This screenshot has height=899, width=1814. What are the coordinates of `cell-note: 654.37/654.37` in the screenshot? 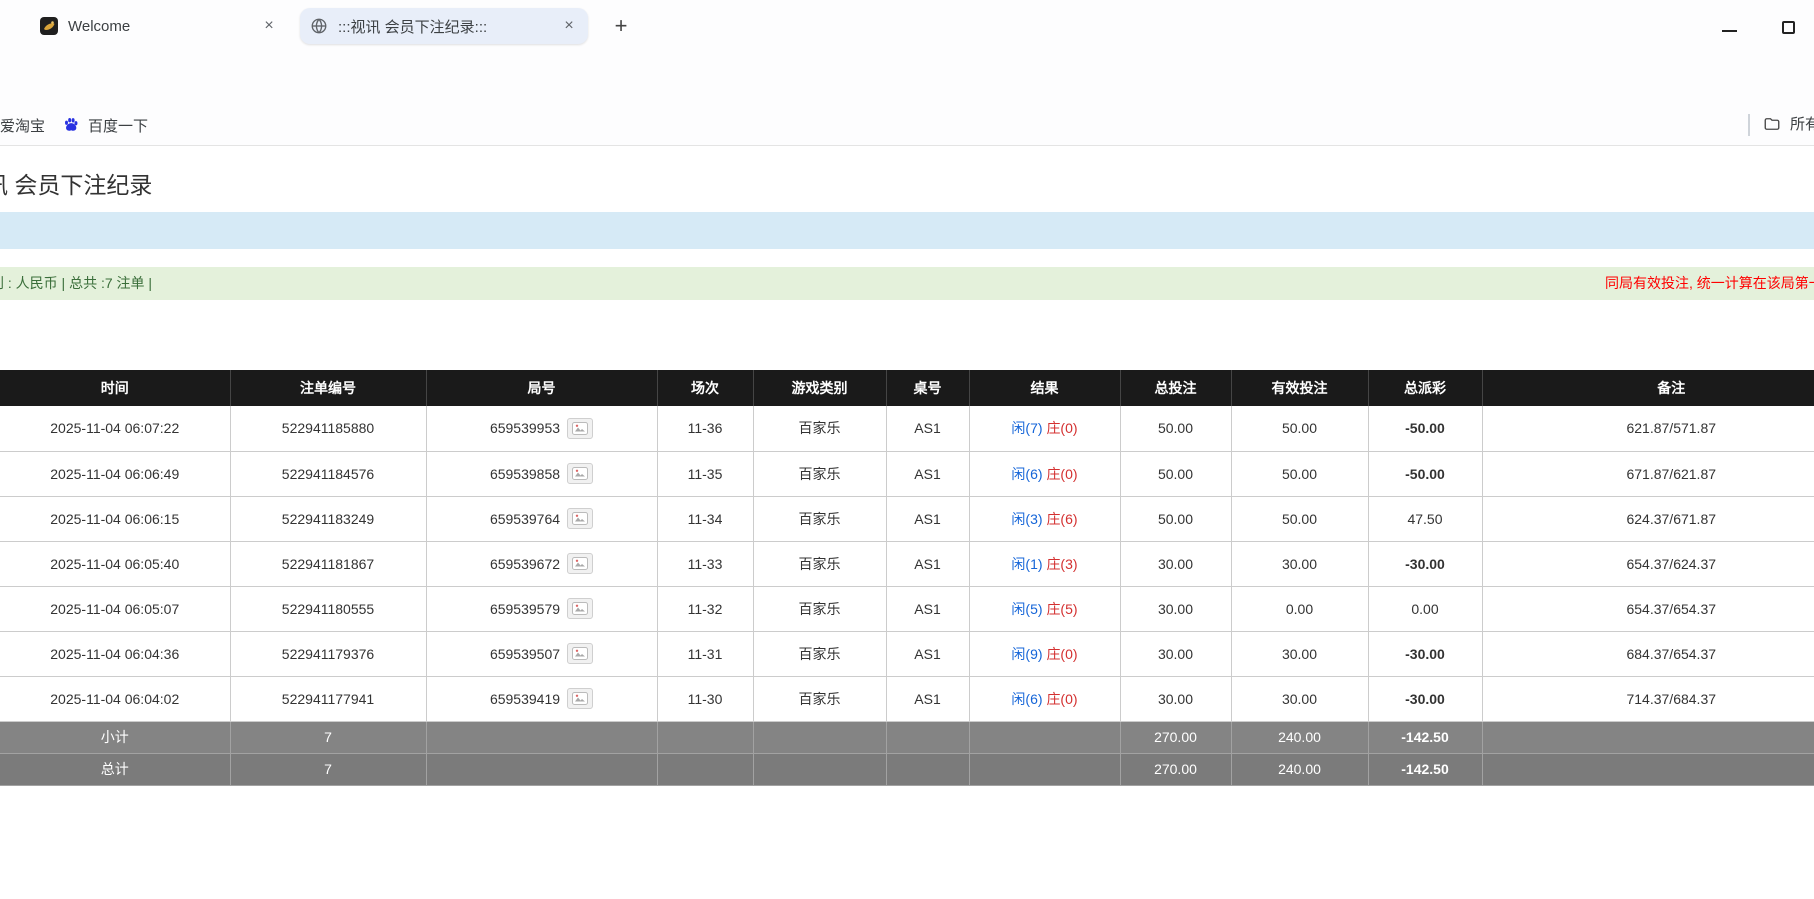 It's located at (1648, 609).